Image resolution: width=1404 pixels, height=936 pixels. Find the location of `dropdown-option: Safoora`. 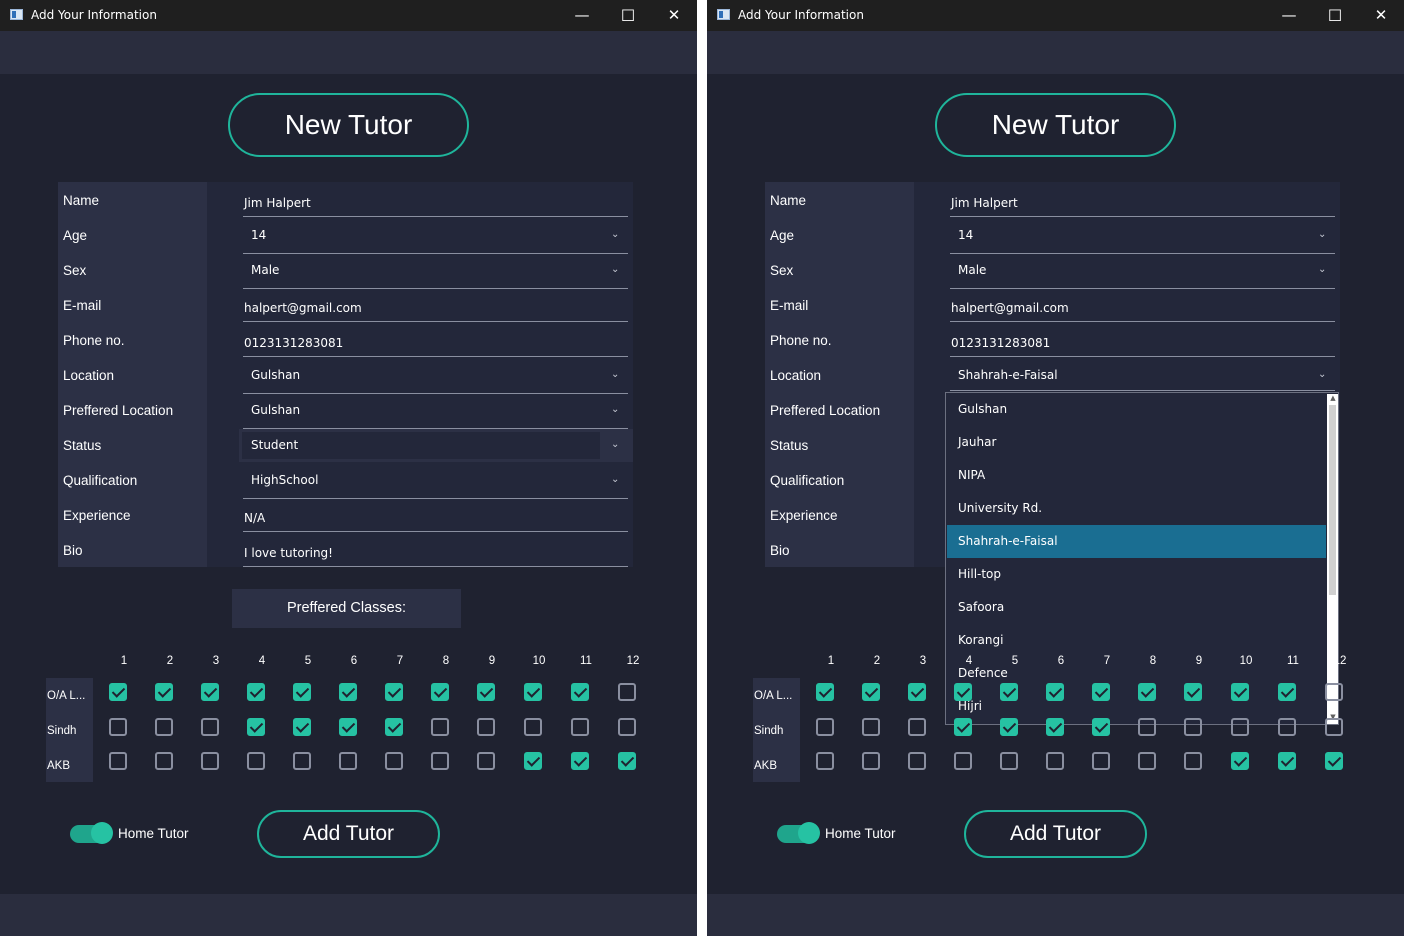

dropdown-option: Safoora is located at coordinates (1136, 607).